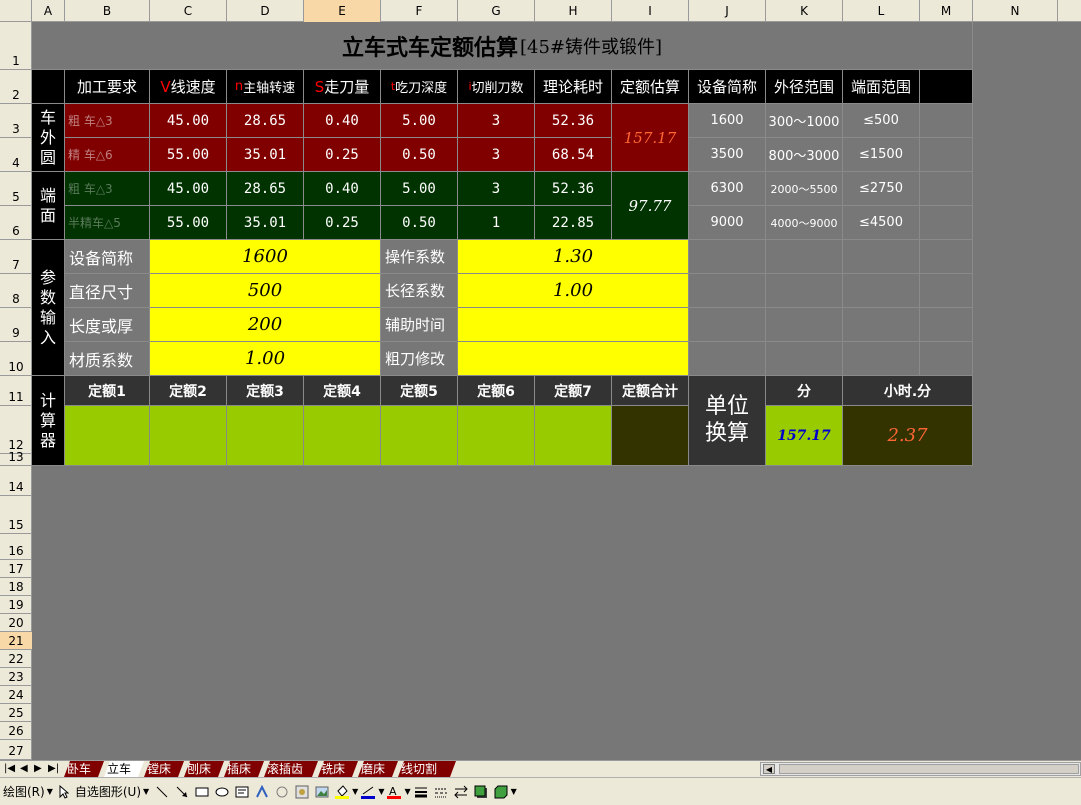  I want to click on column-header-I: I, so click(650, 11).